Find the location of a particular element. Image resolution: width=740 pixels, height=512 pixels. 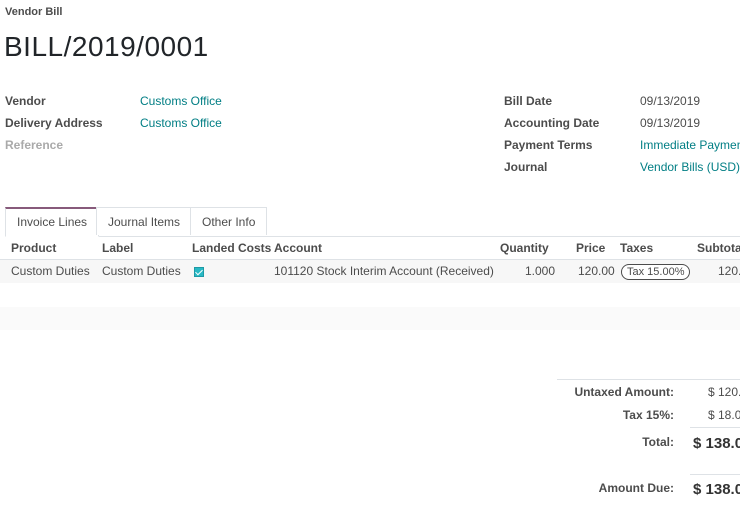

column-label: Label is located at coordinates (117, 248).